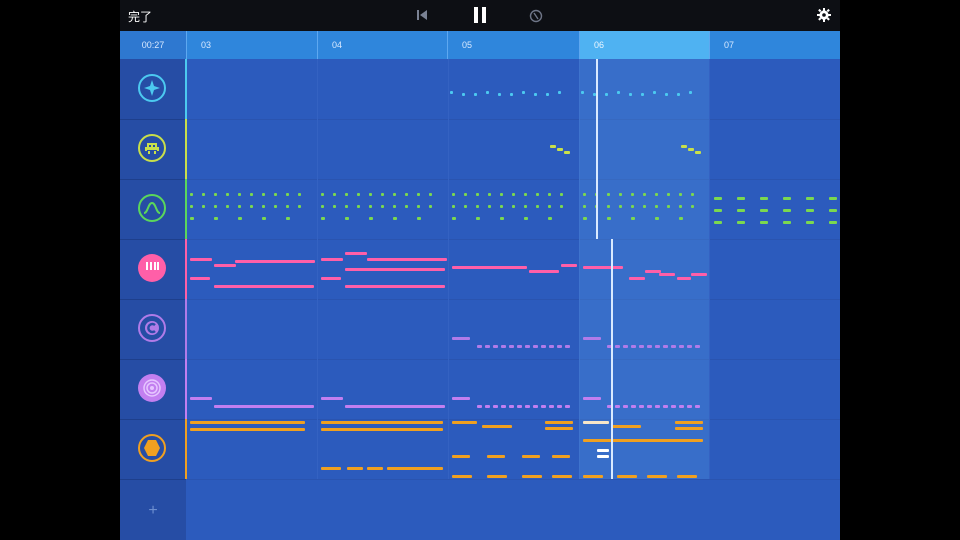 The width and height of the screenshot is (960, 540). What do you see at coordinates (480, 45) in the screenshot?
I see `timeline-ruler: 00:27 03 04 05 06 07` at bounding box center [480, 45].